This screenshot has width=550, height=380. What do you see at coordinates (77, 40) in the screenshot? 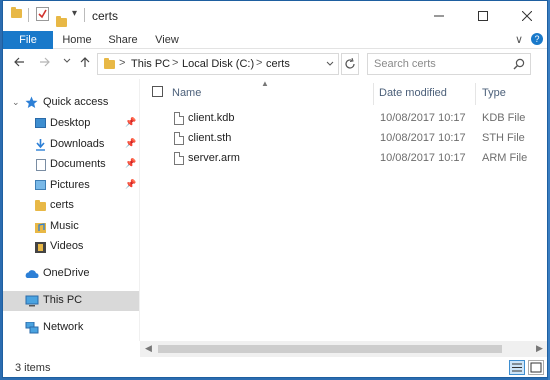
I see `tab-home: Home` at bounding box center [77, 40].